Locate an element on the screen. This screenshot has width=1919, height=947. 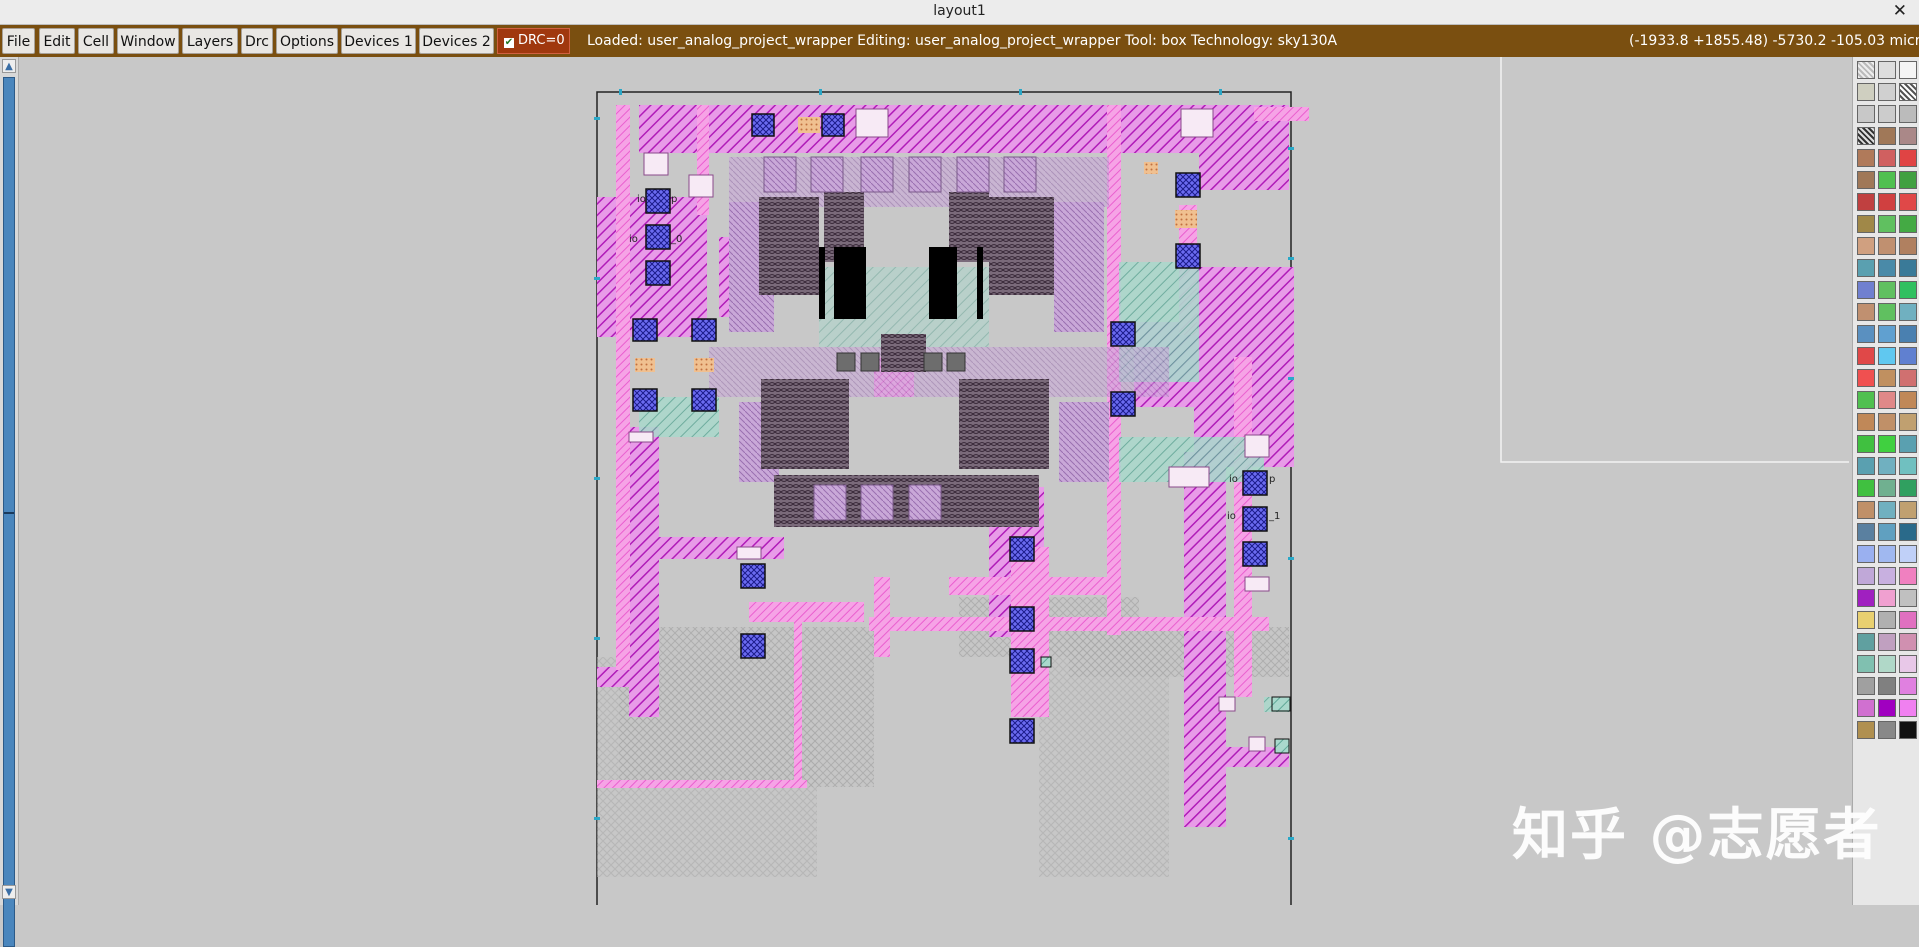
menu-devices-1: Devices 1 is located at coordinates (378, 41).